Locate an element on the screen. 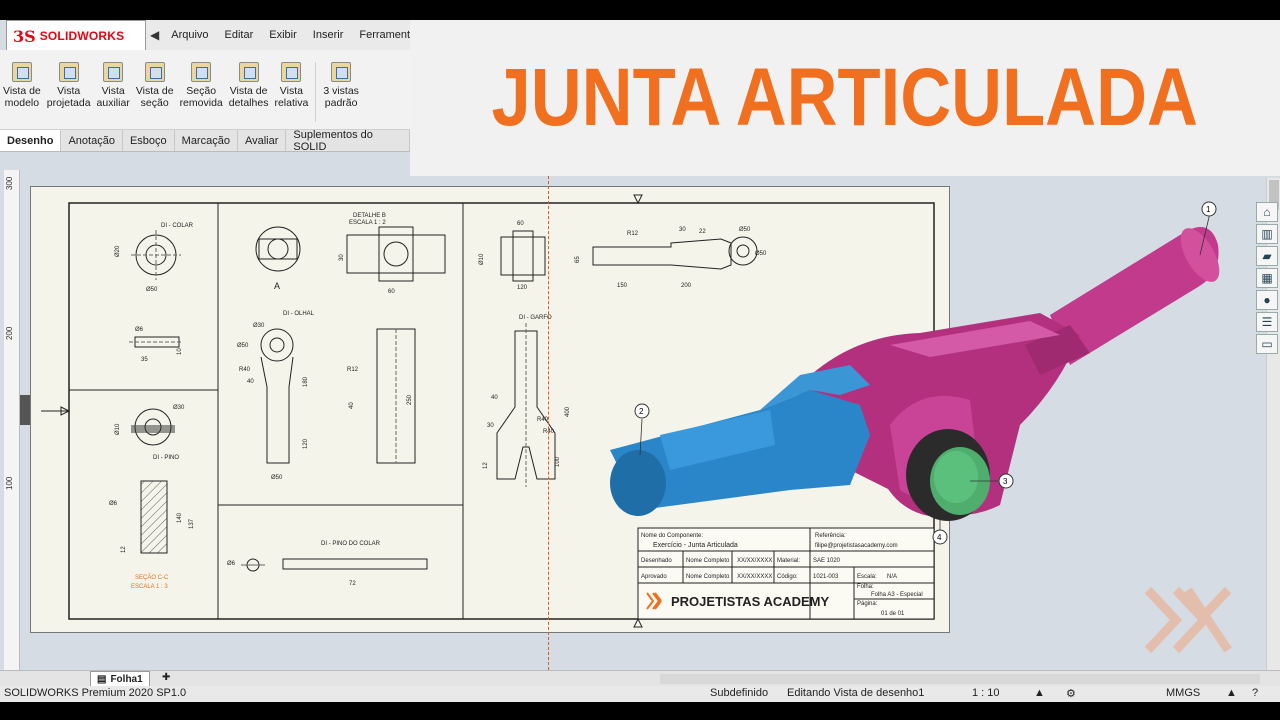  tab-desenho: Desenho is located at coordinates (31, 140).